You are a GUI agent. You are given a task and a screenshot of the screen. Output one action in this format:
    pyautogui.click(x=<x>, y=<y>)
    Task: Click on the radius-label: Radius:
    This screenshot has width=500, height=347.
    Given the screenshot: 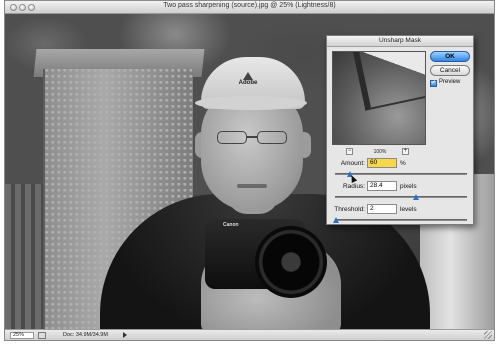 What is the action you would take?
    pyautogui.click(x=353, y=186)
    